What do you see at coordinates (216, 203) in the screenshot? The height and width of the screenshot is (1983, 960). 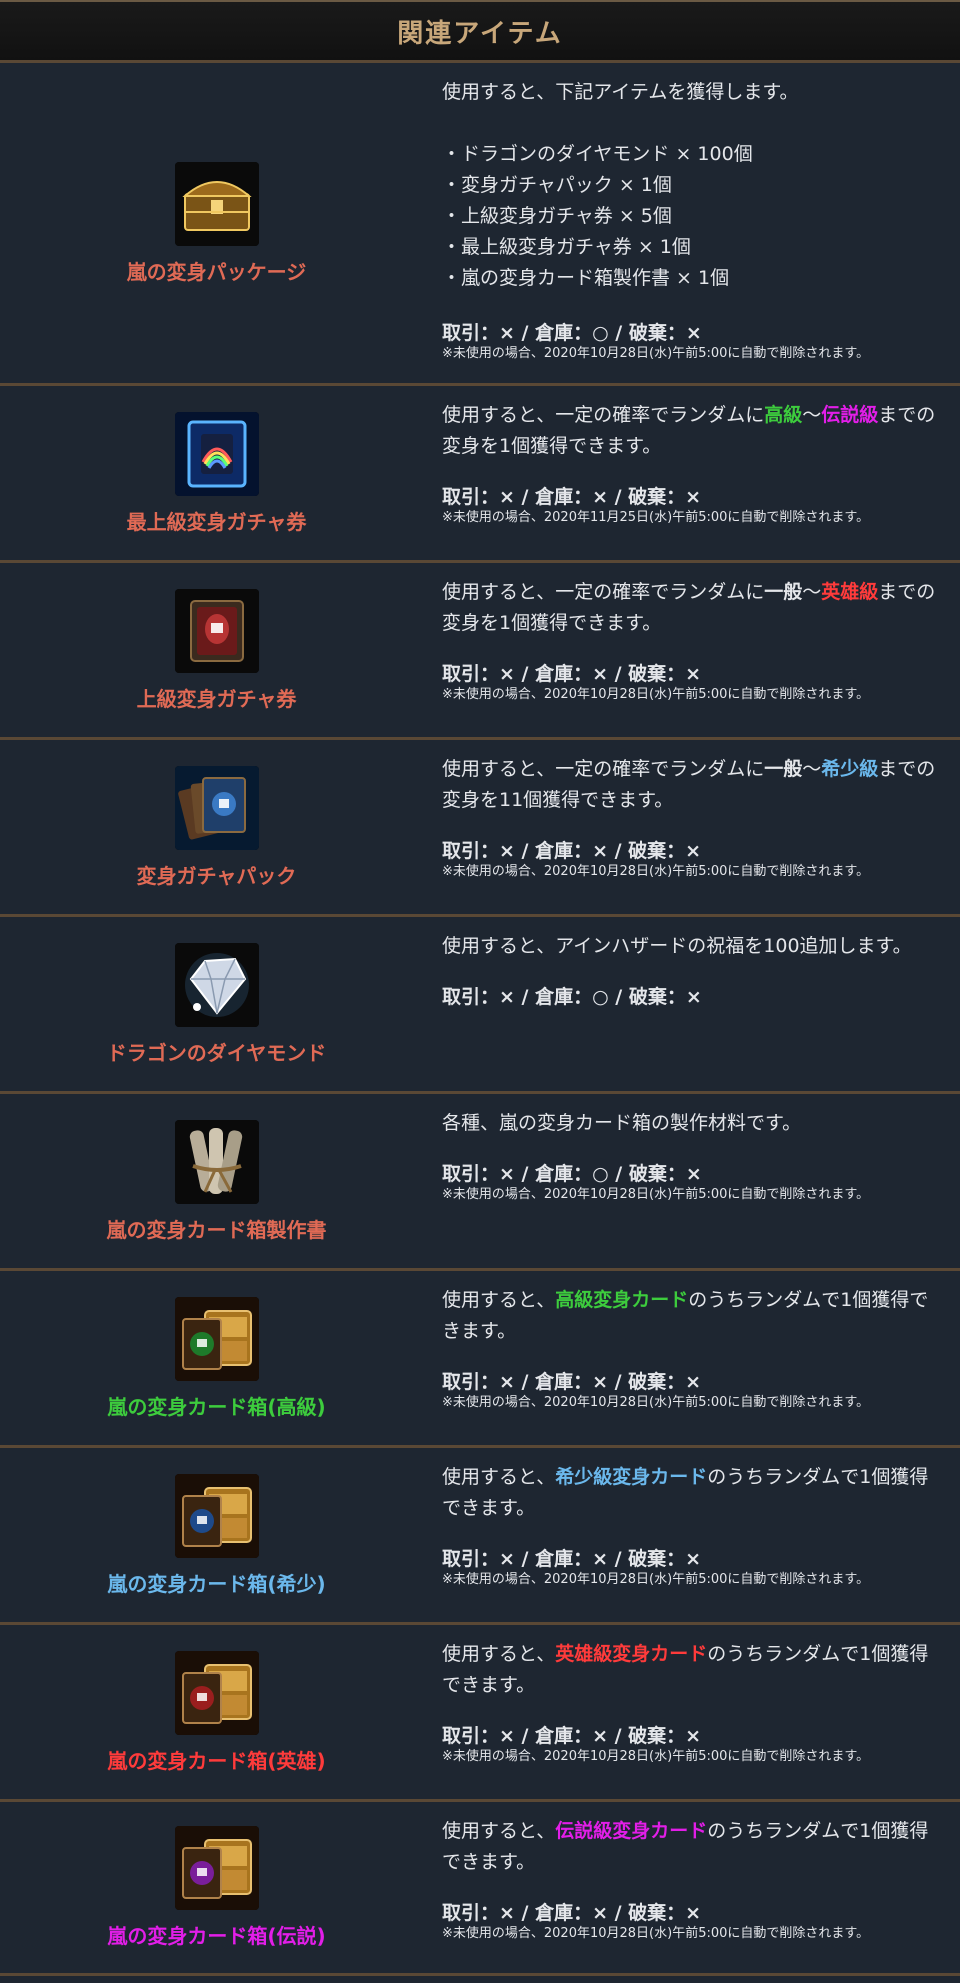 I see `treasure-chest-icon` at bounding box center [216, 203].